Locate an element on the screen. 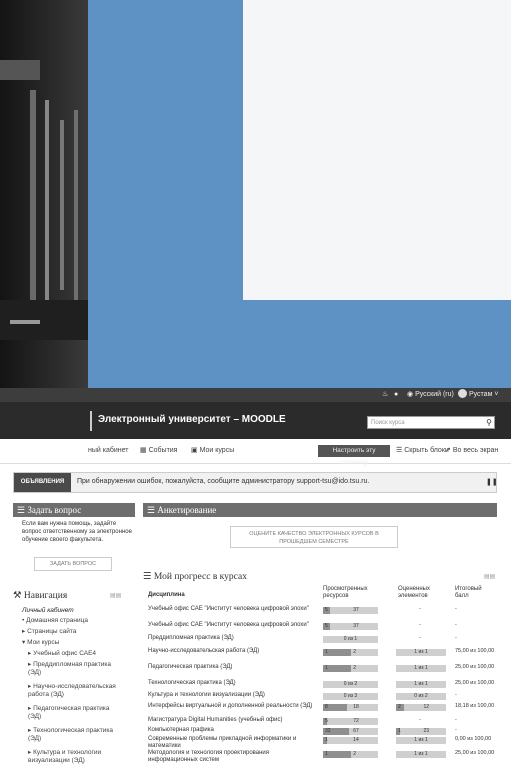 This screenshot has height=765, width=511. viewed-bar: 32 67 is located at coordinates (350, 731).